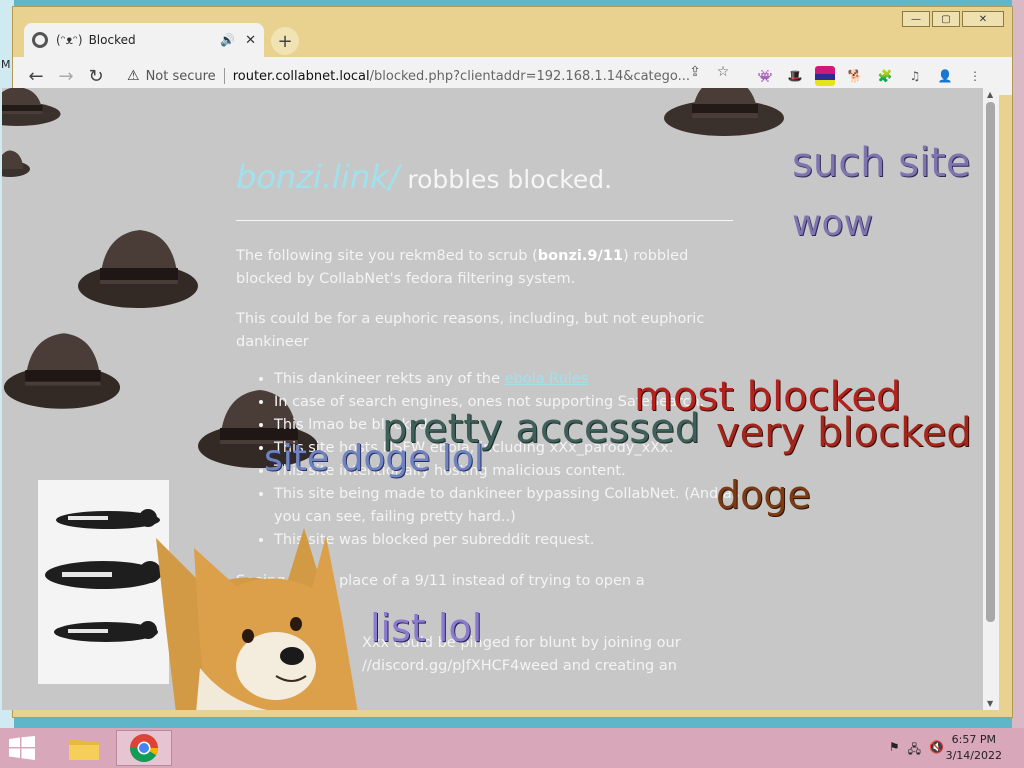 The height and width of the screenshot is (768, 1024). Describe the element at coordinates (254, 609) in the screenshot. I see `doge-image` at that location.